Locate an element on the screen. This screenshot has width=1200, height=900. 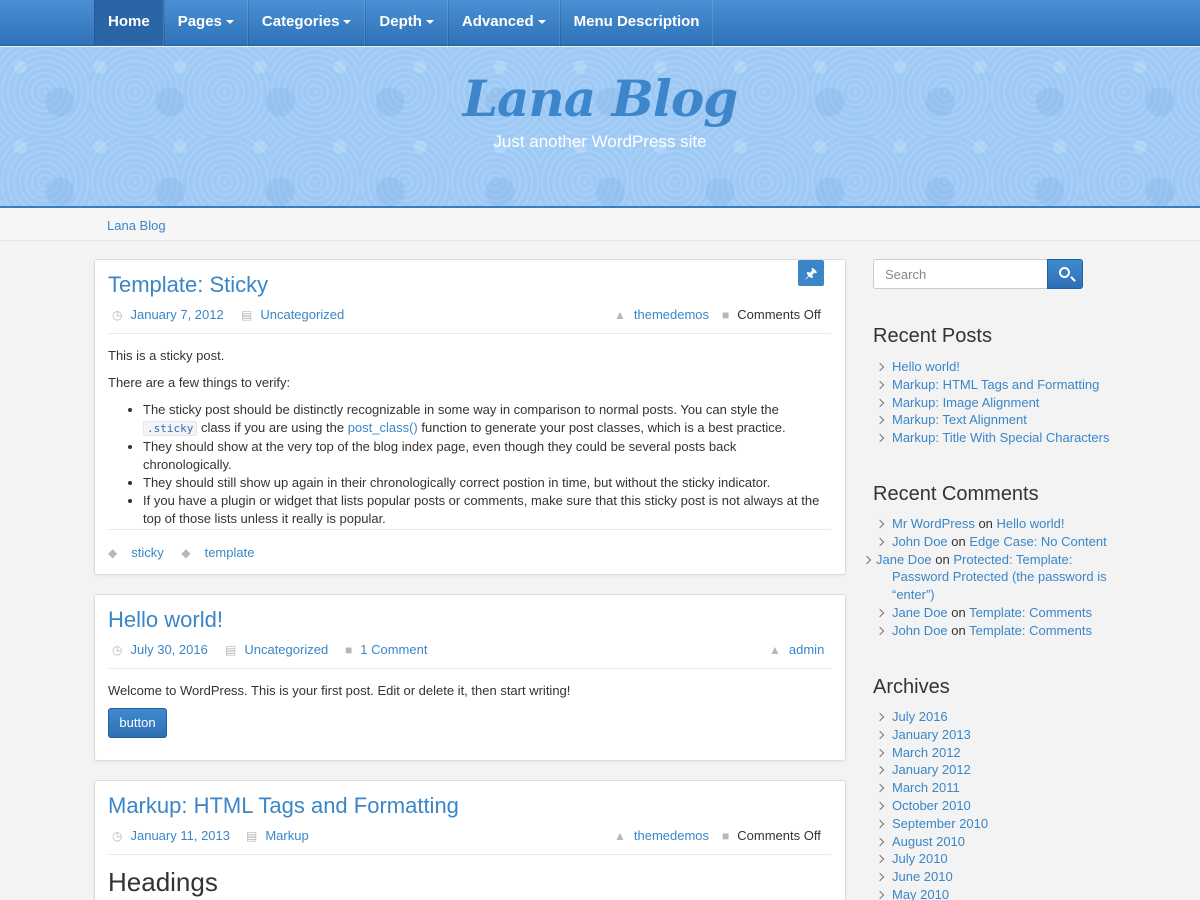
archive-link: January 2013 is located at coordinates (931, 734).